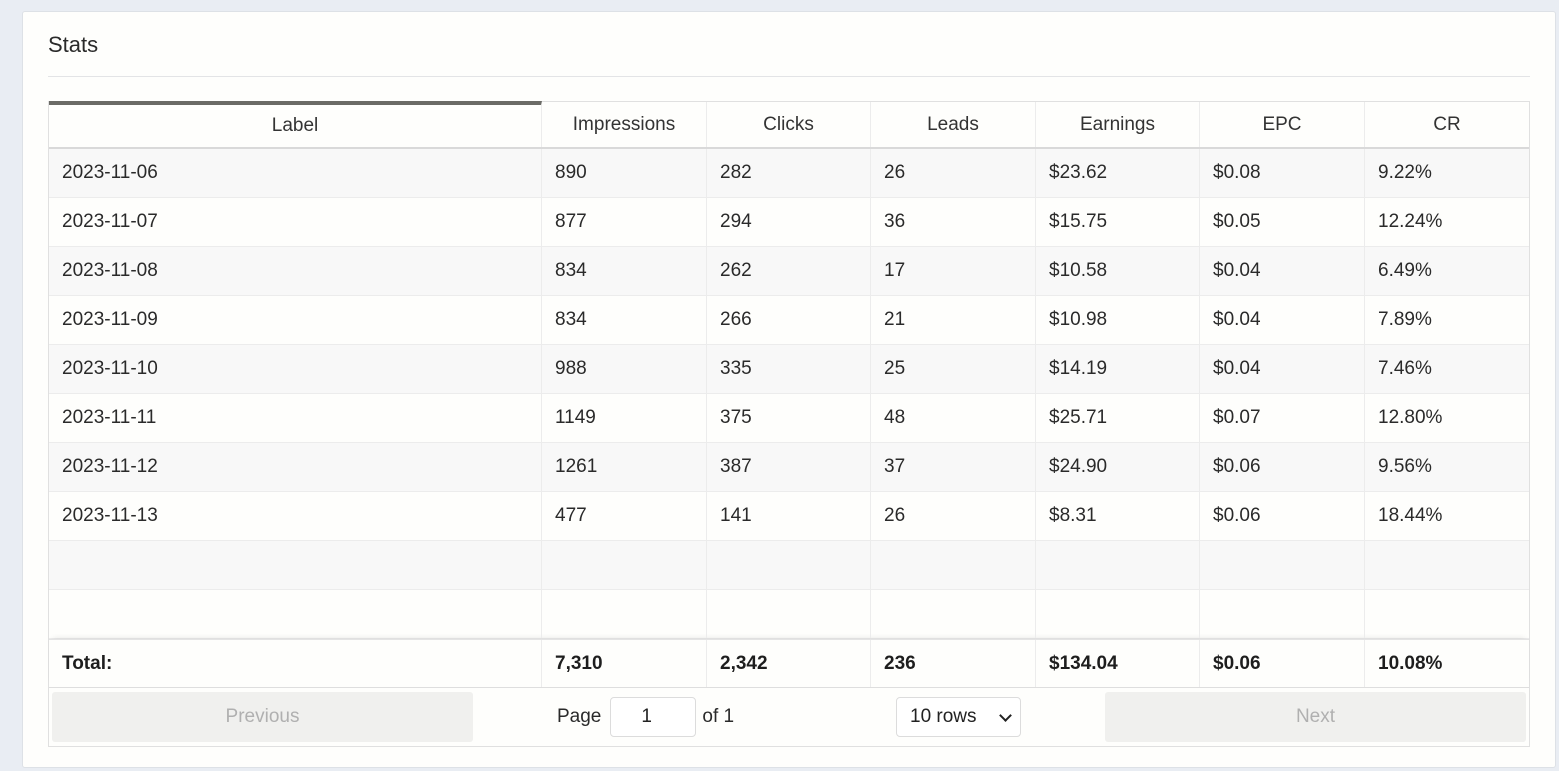 This screenshot has width=1559, height=771. I want to click on title-divider, so click(789, 76).